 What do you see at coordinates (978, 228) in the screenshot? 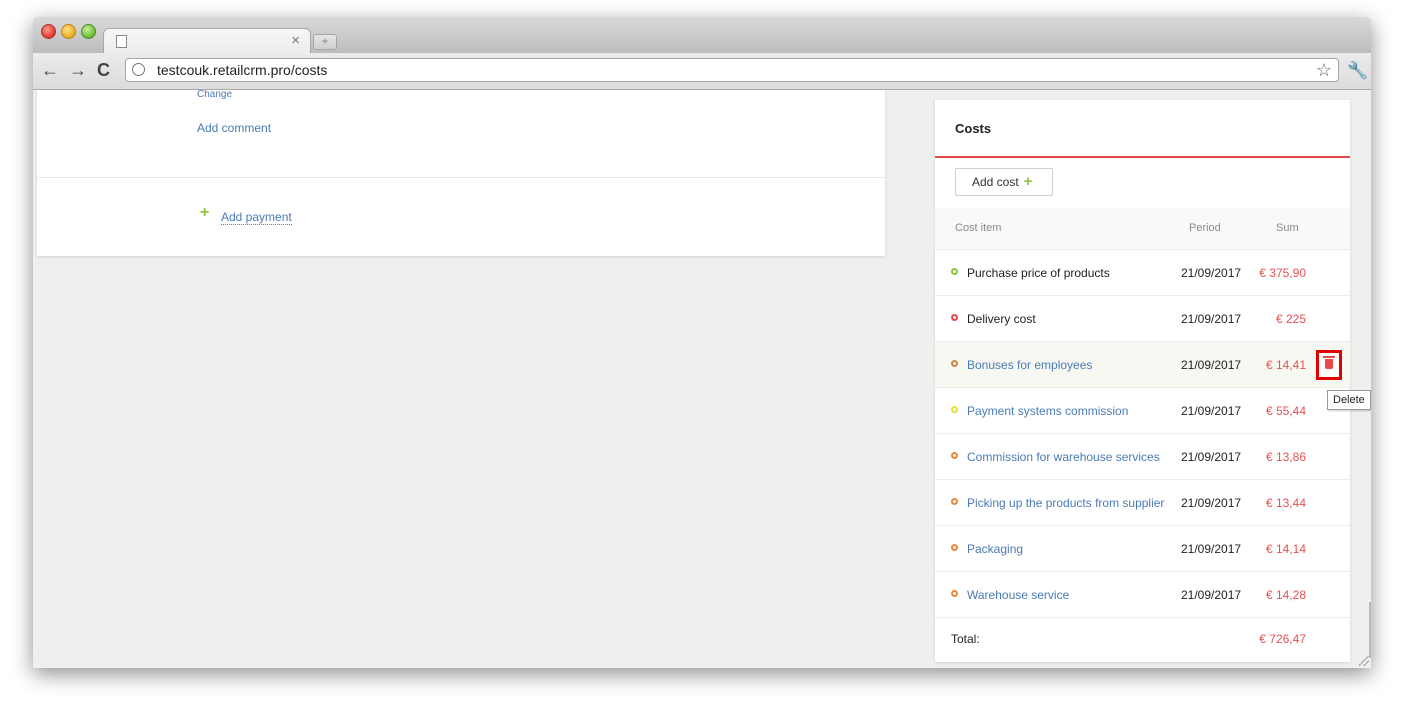
I see `column-header-cost-item: Cost item` at bounding box center [978, 228].